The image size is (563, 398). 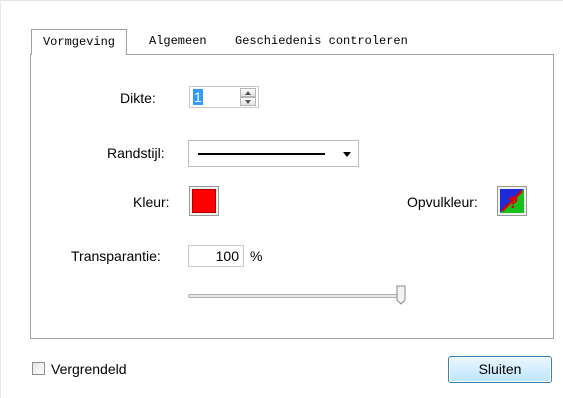 What do you see at coordinates (0, 199) in the screenshot?
I see `window-left-border` at bounding box center [0, 199].